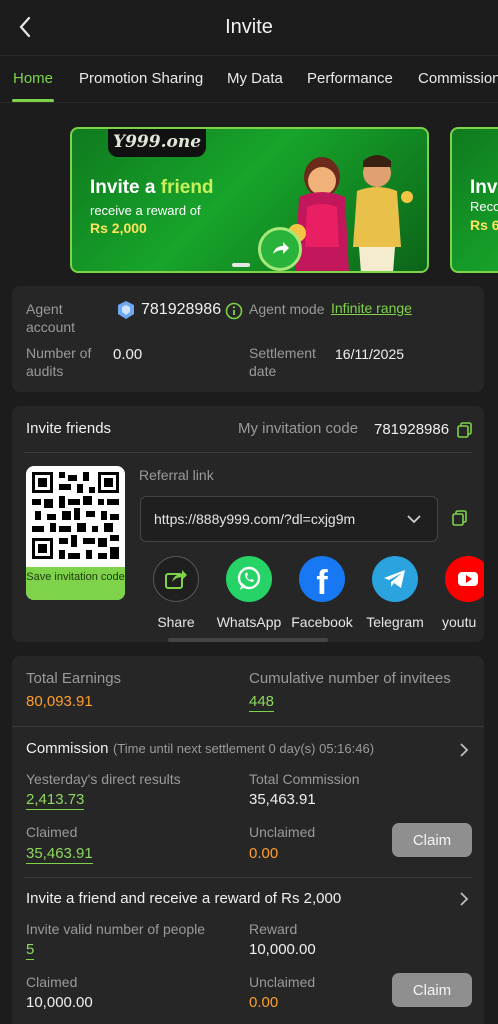 The image size is (498, 1024). Describe the element at coordinates (241, 265) in the screenshot. I see `carousel-indicator` at that location.